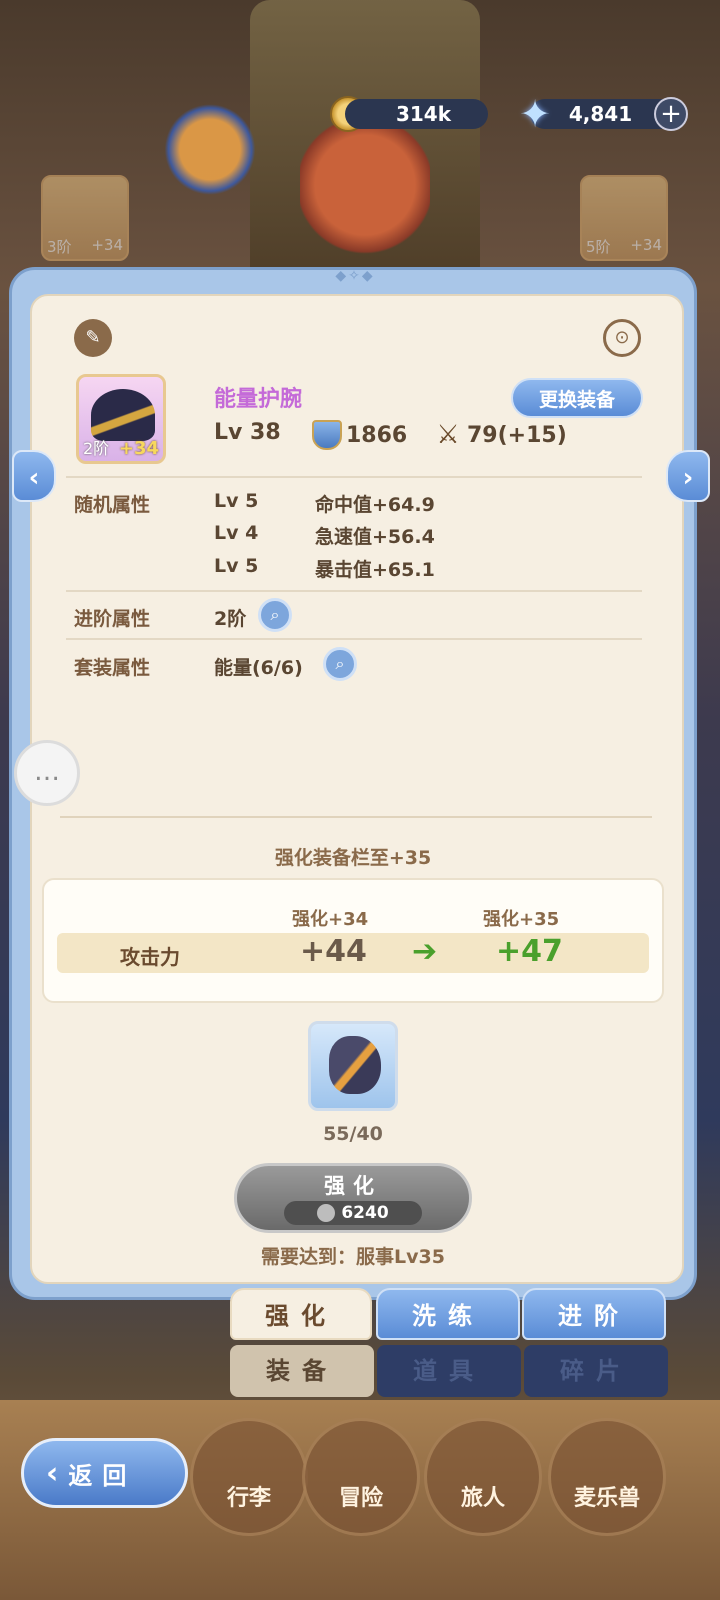  Describe the element at coordinates (327, 435) in the screenshot. I see `shield-icon` at that location.